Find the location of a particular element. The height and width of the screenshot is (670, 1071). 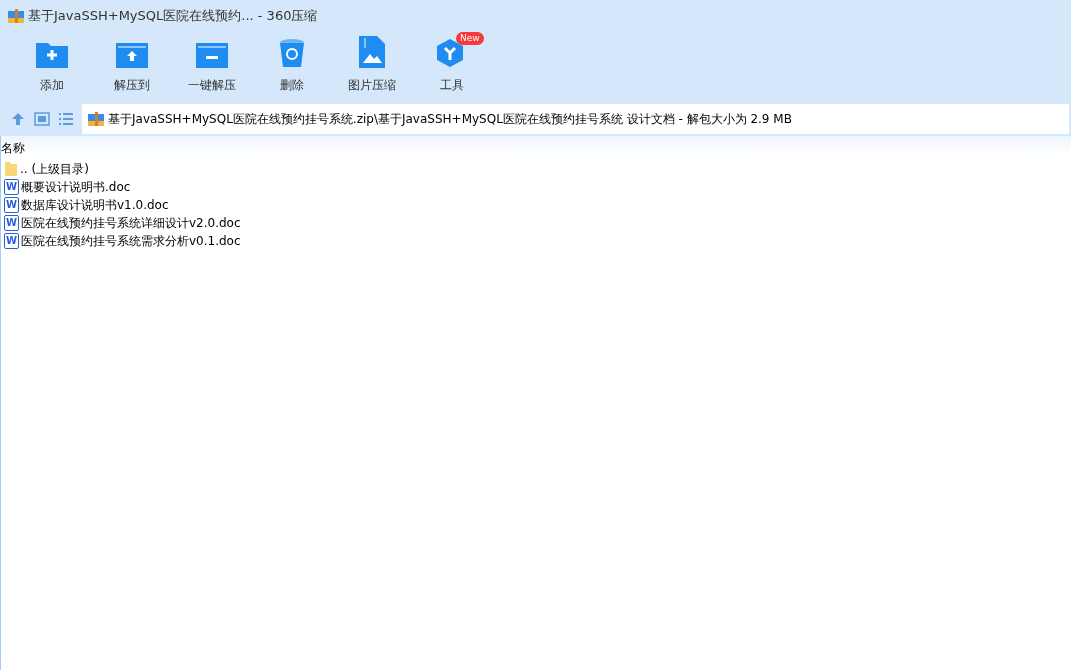

toolbar-button: 一键解压 is located at coordinates (212, 67).